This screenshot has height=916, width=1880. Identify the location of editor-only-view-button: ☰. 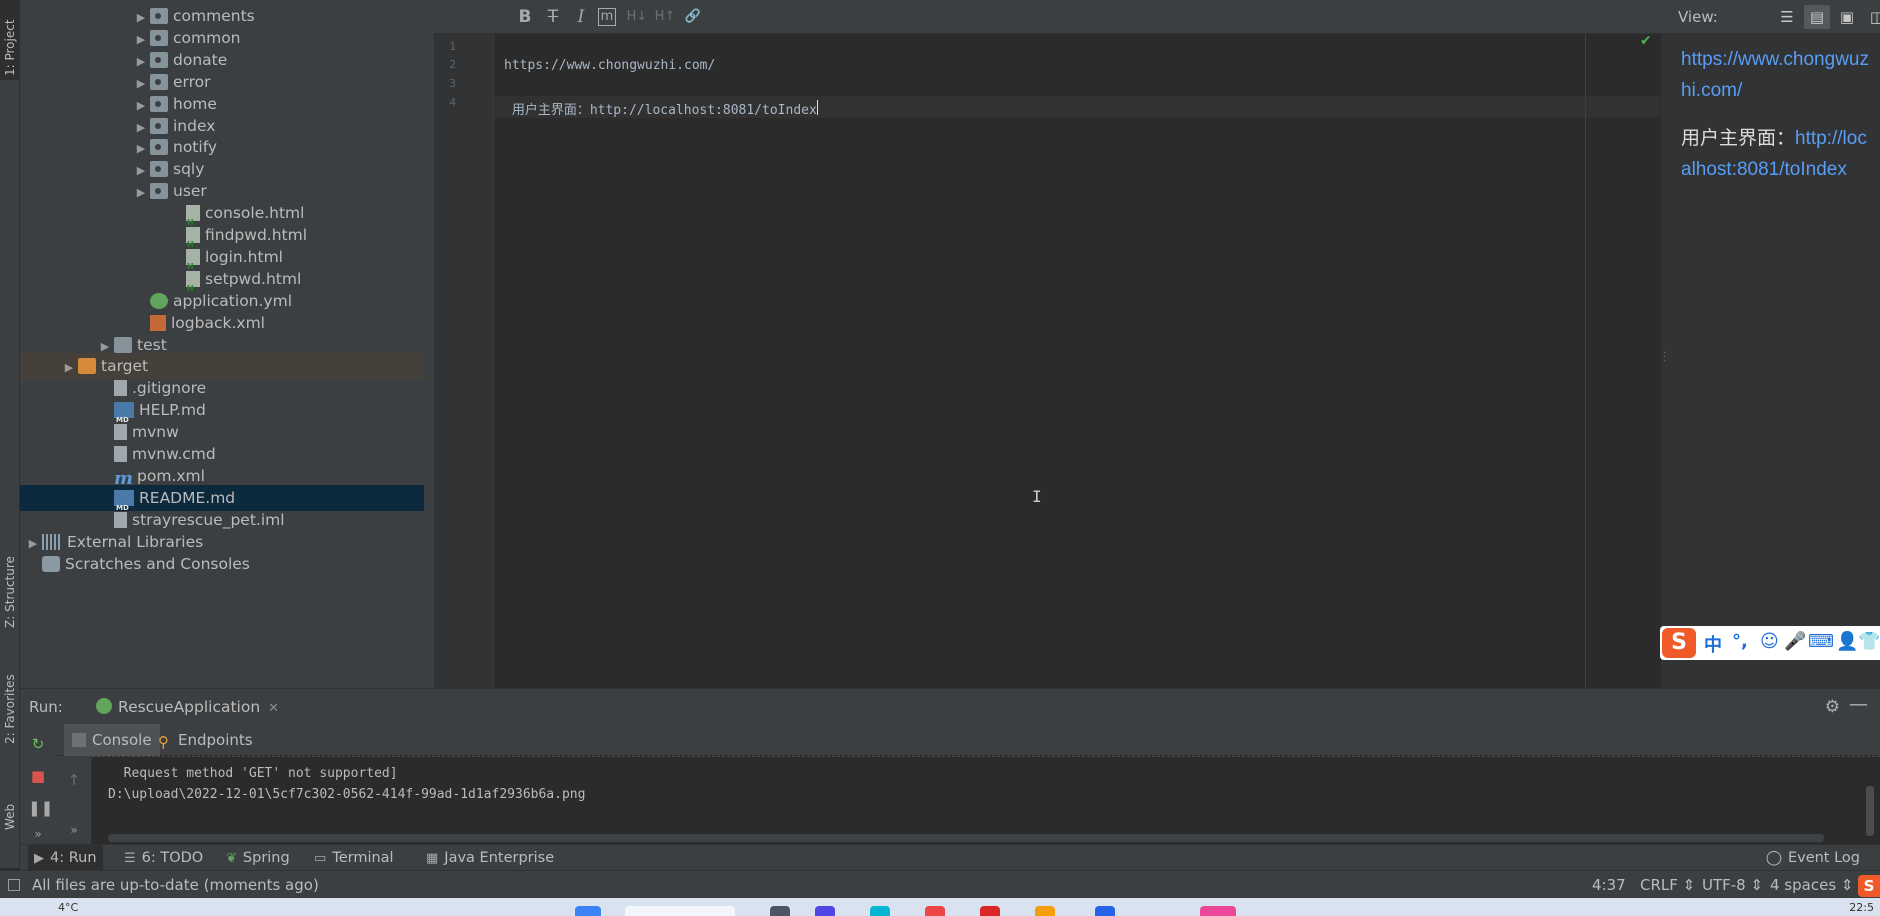
(1787, 17).